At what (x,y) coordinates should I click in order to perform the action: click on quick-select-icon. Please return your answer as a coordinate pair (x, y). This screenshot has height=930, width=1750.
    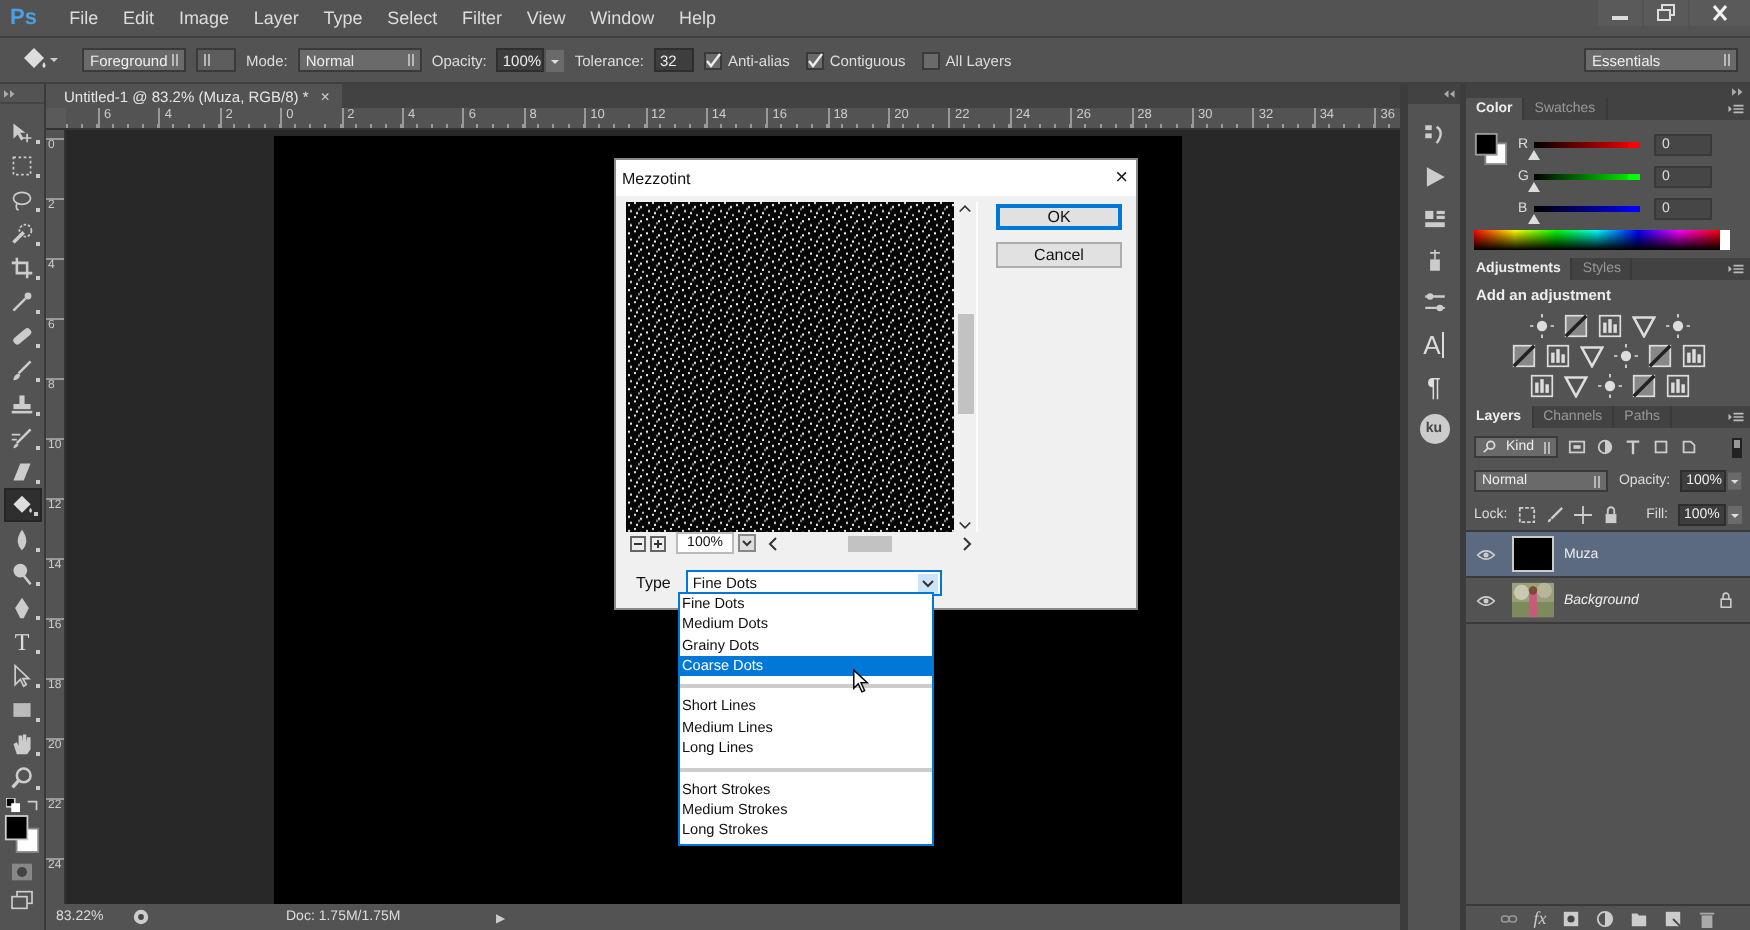
    Looking at the image, I should click on (22, 233).